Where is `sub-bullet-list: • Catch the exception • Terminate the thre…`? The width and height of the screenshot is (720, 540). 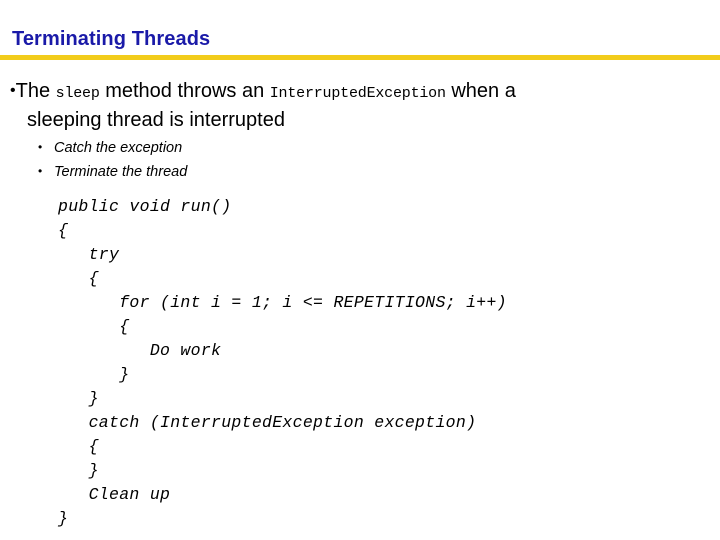
sub-bullet-list: • Catch the exception • Terminate the thre… is located at coordinates (338, 160).